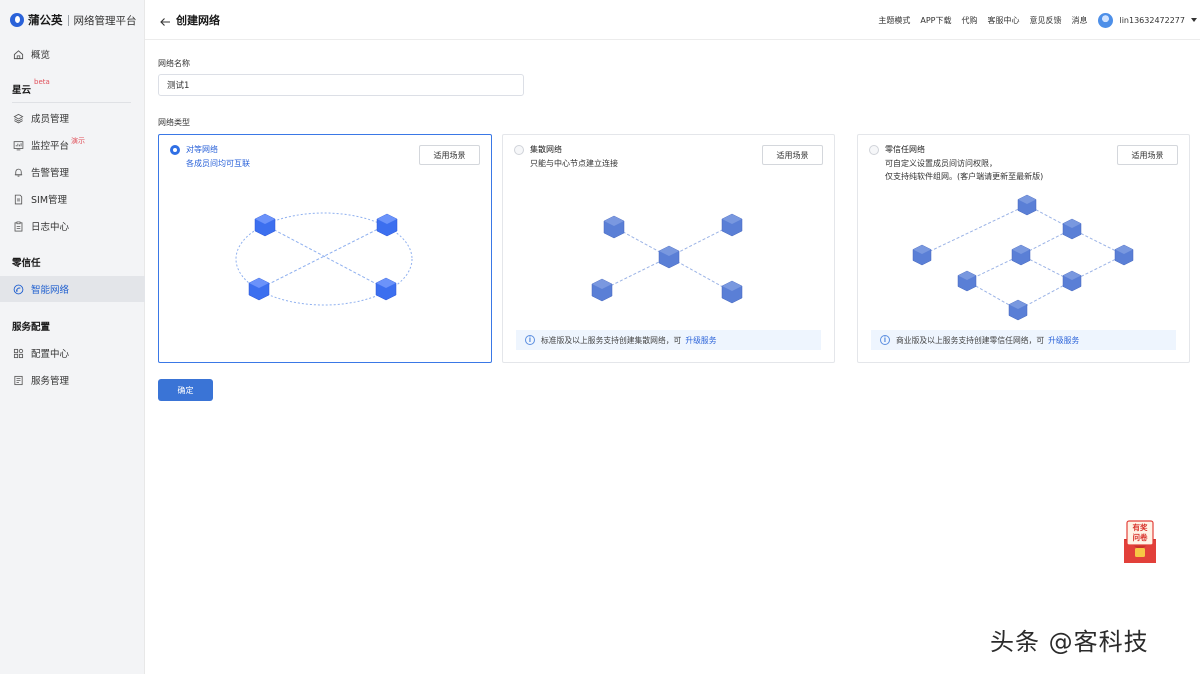 The image size is (1200, 674). I want to click on feedback-link: 意见反馈, so click(1045, 20).